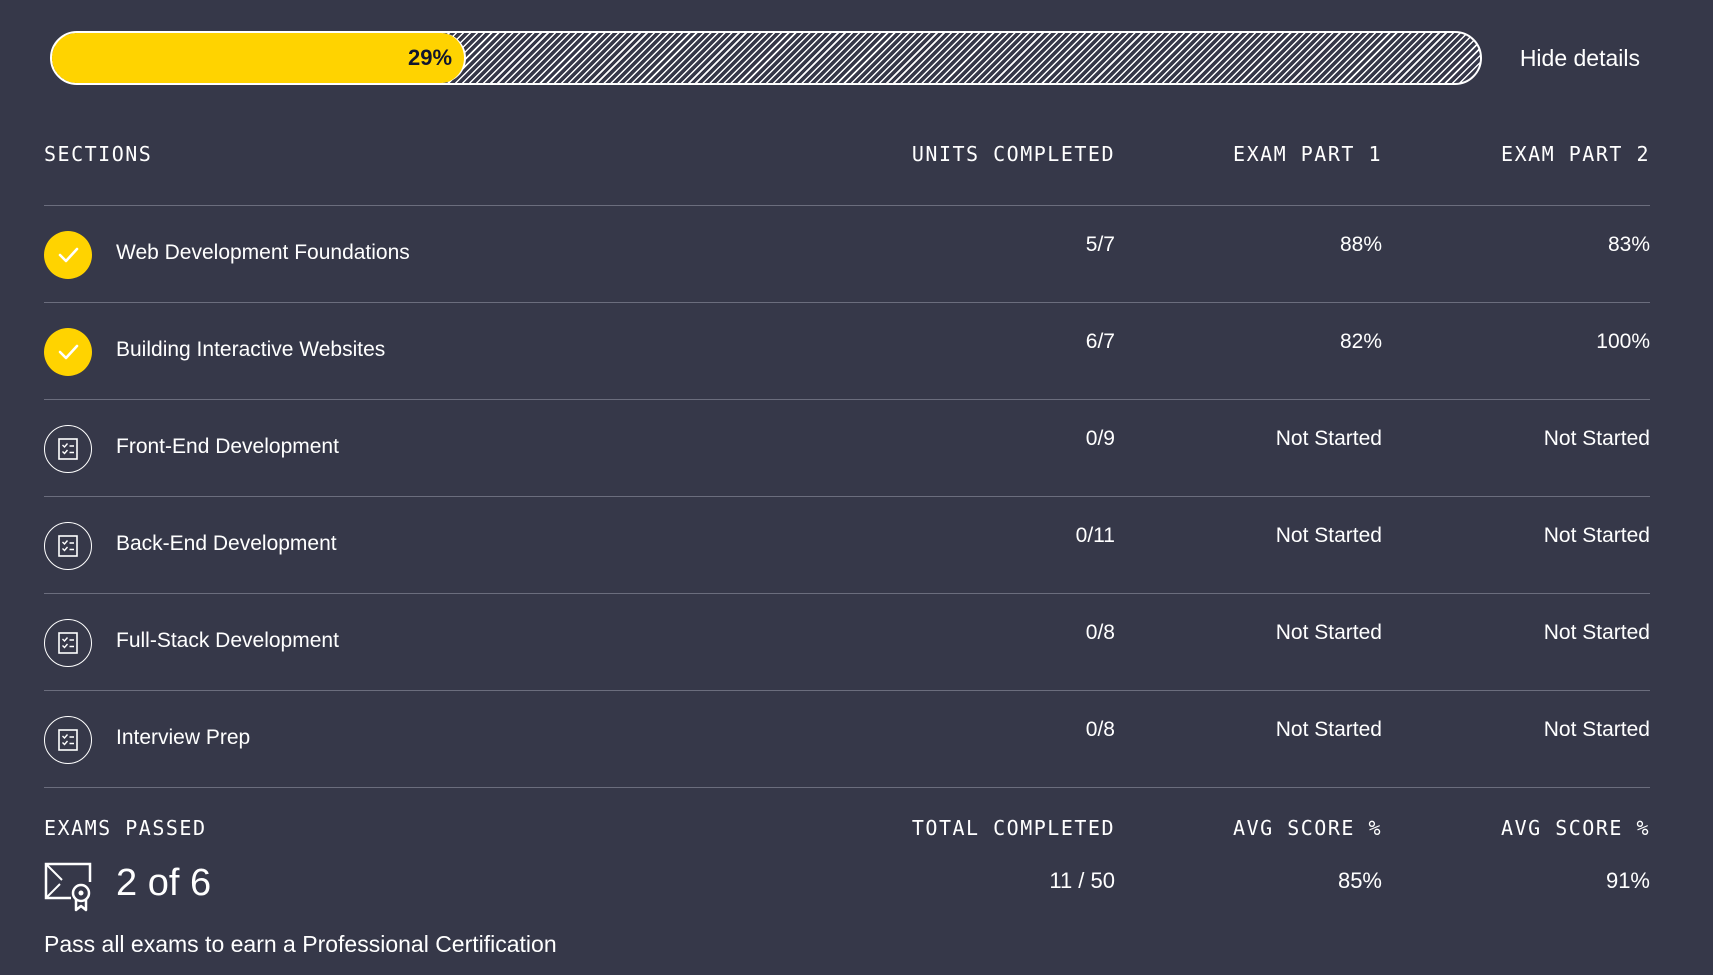 Image resolution: width=1713 pixels, height=975 pixels. What do you see at coordinates (1100, 438) in the screenshot?
I see `units-completed-cell: 0/9` at bounding box center [1100, 438].